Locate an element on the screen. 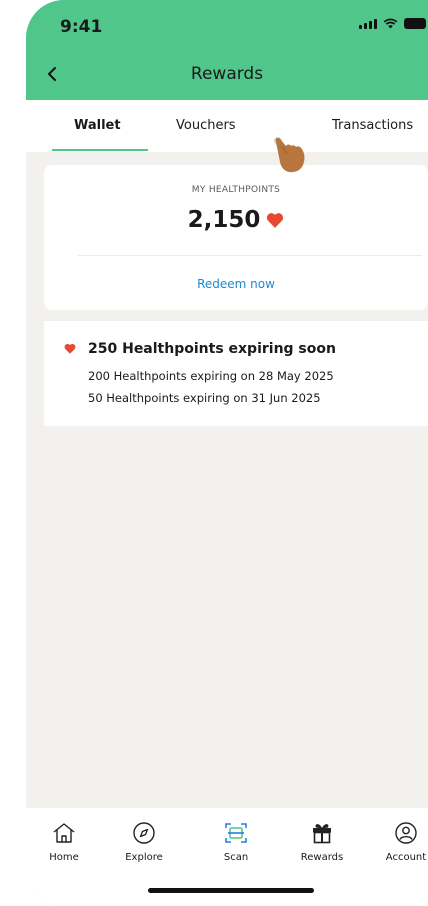  expiry-line: 50 Healthpoints expiring on 31 Jun 2025 is located at coordinates (204, 398).